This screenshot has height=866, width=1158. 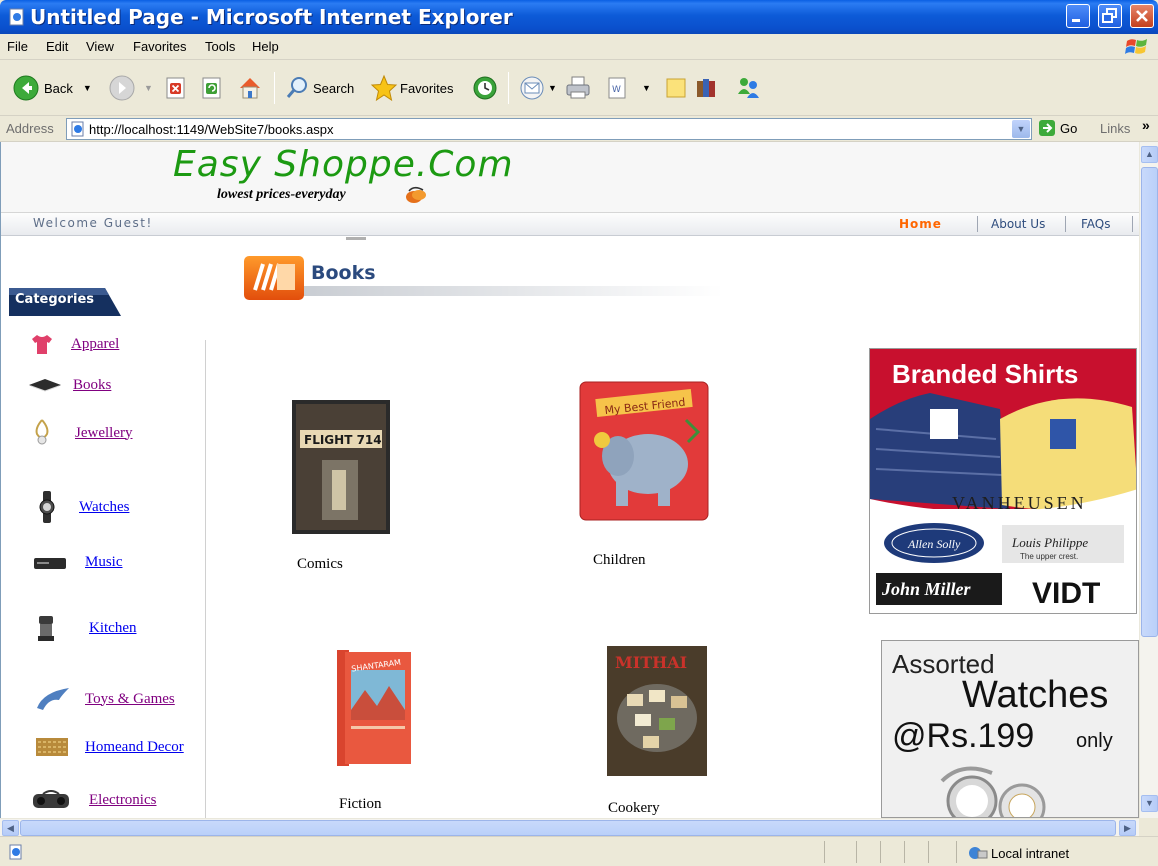 I want to click on status-bar: Local intranet, so click(x=579, y=851).